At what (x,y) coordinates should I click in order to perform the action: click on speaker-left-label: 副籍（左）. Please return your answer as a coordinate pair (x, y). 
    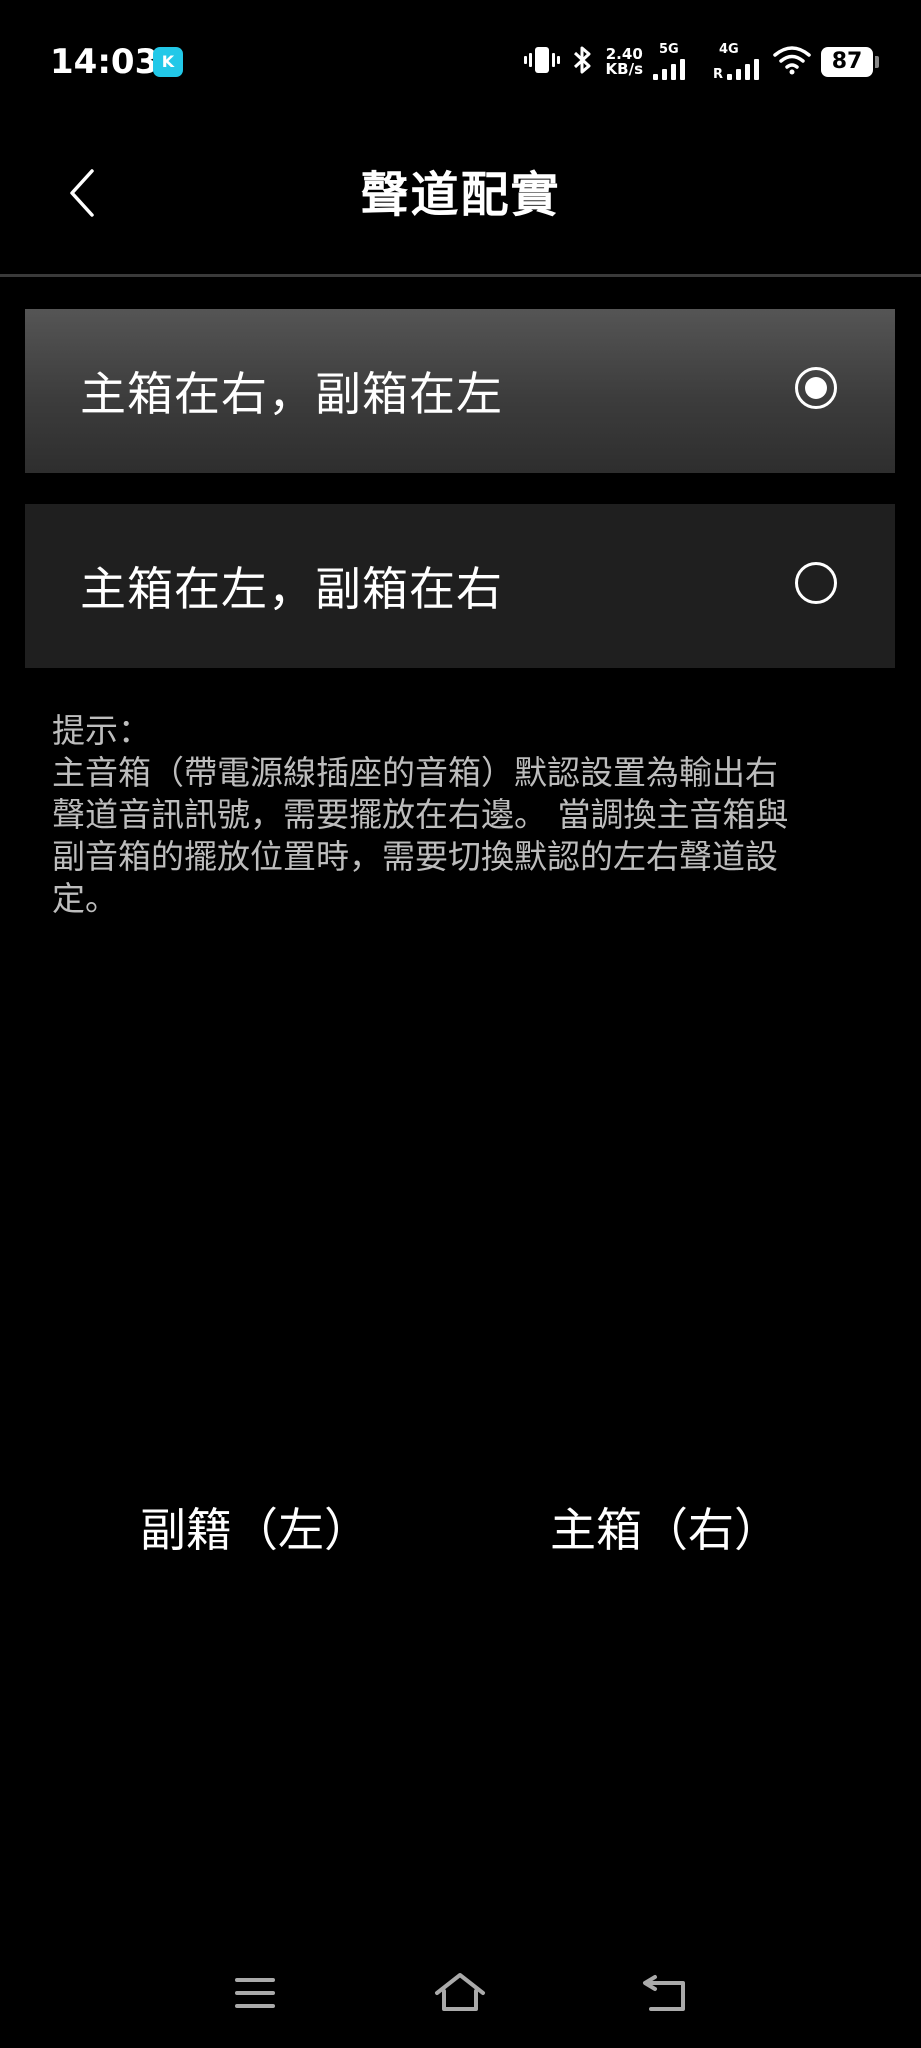
    Looking at the image, I should click on (255, 1530).